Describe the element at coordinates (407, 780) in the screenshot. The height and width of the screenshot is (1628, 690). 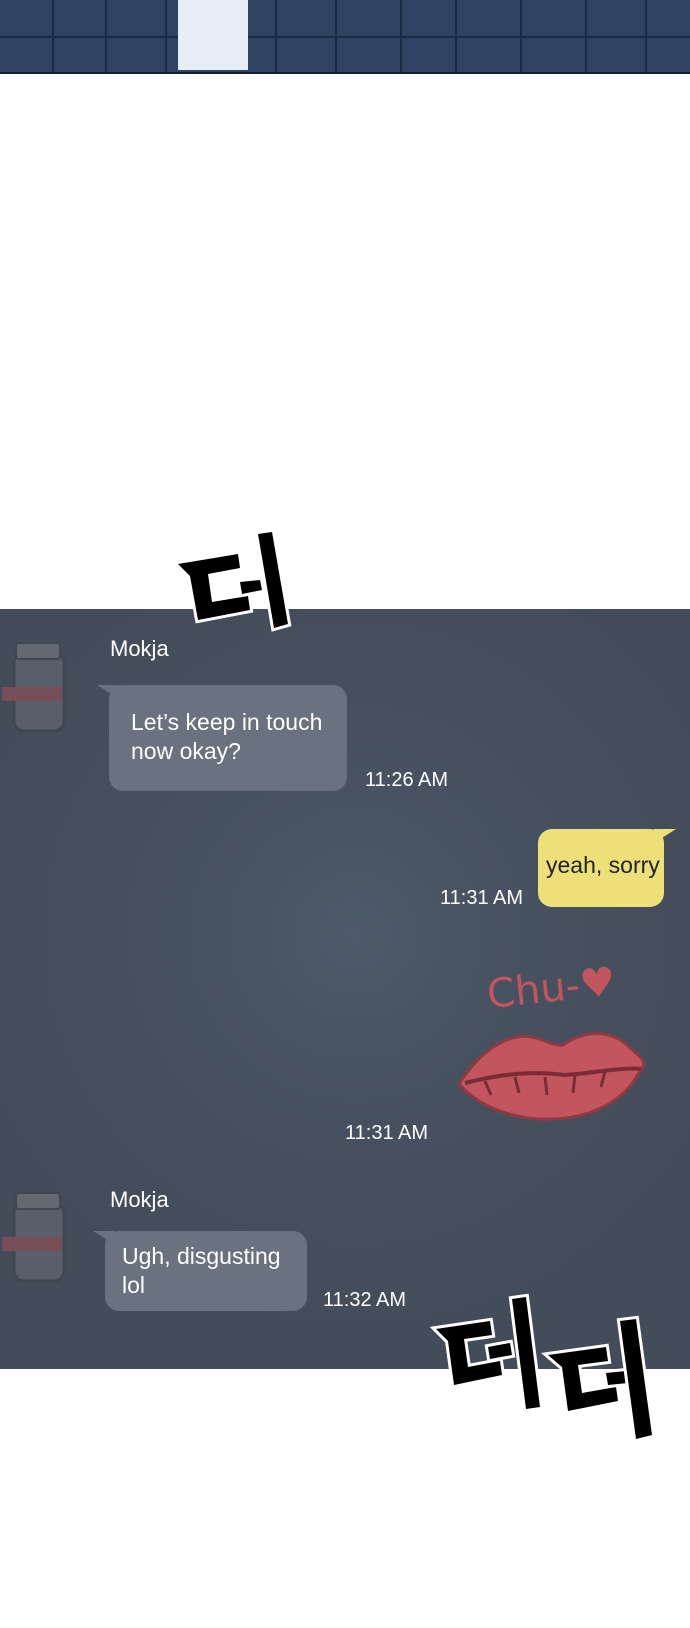
I see `message-time: 11:26 AM` at that location.